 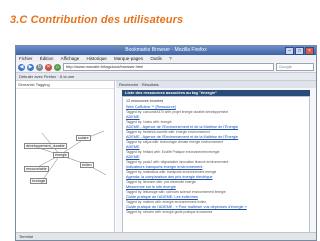 I want to click on window-title: Bookmarks Browser - Mozilla Firefox, so click(x=166, y=50).